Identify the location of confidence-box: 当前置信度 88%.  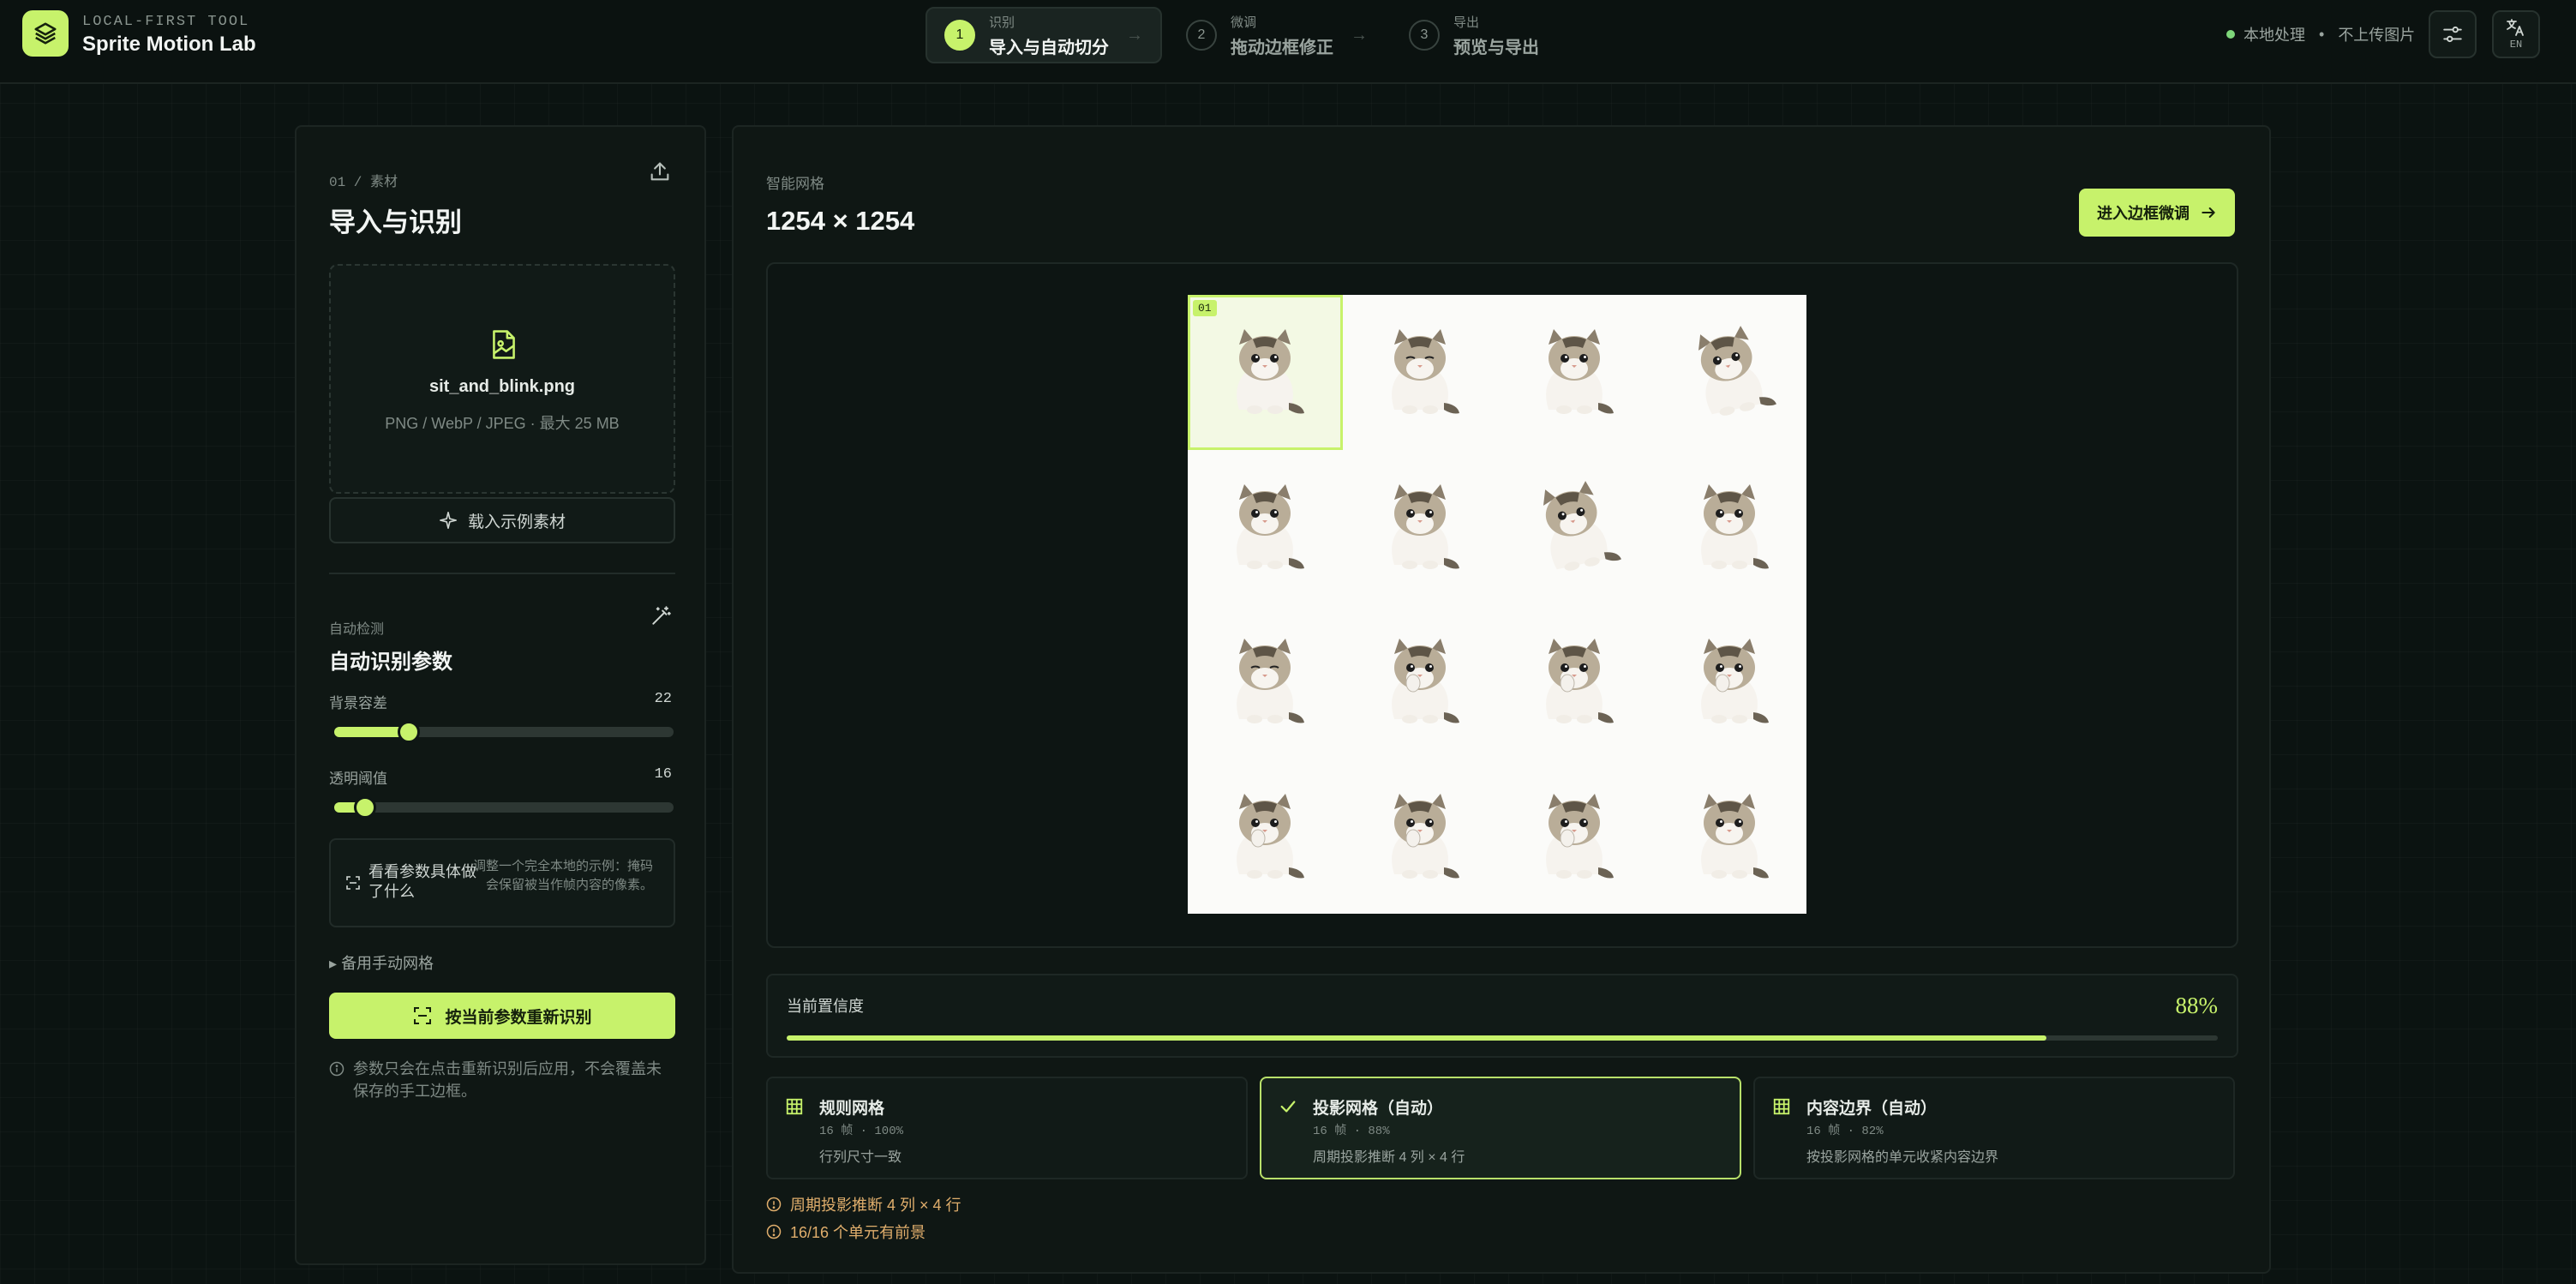
(1502, 1016).